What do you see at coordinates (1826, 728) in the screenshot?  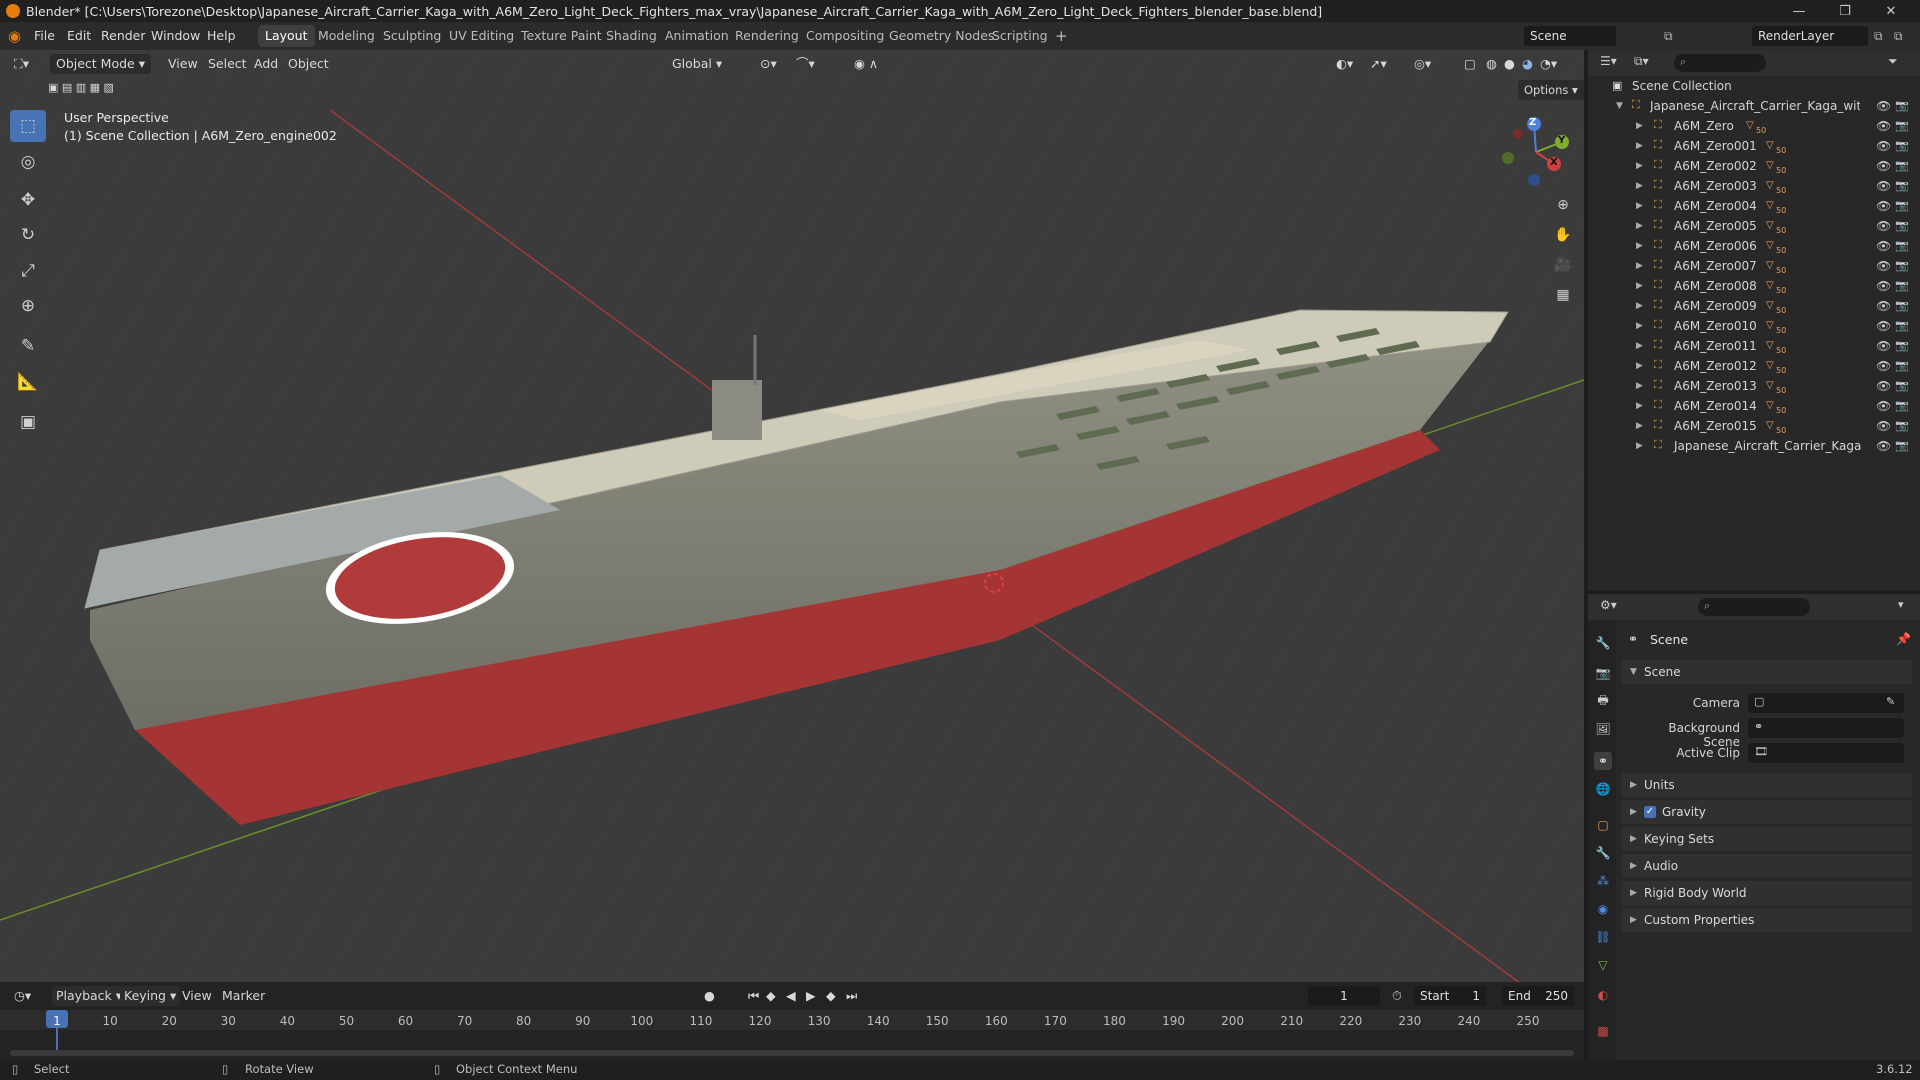 I see `background-scene-field: ⚭` at bounding box center [1826, 728].